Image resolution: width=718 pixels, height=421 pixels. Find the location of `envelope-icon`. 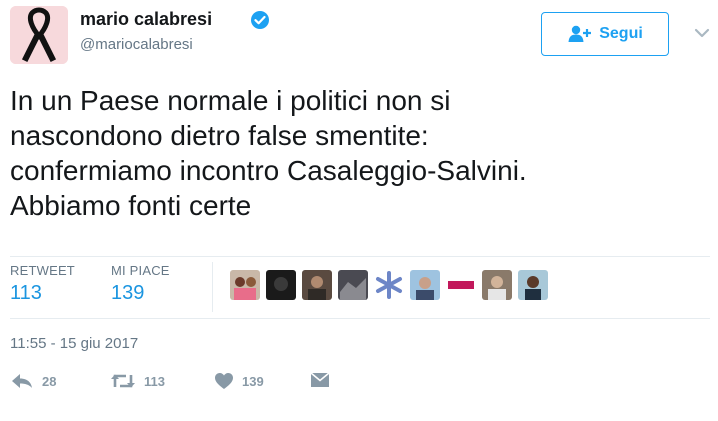

envelope-icon is located at coordinates (320, 379).